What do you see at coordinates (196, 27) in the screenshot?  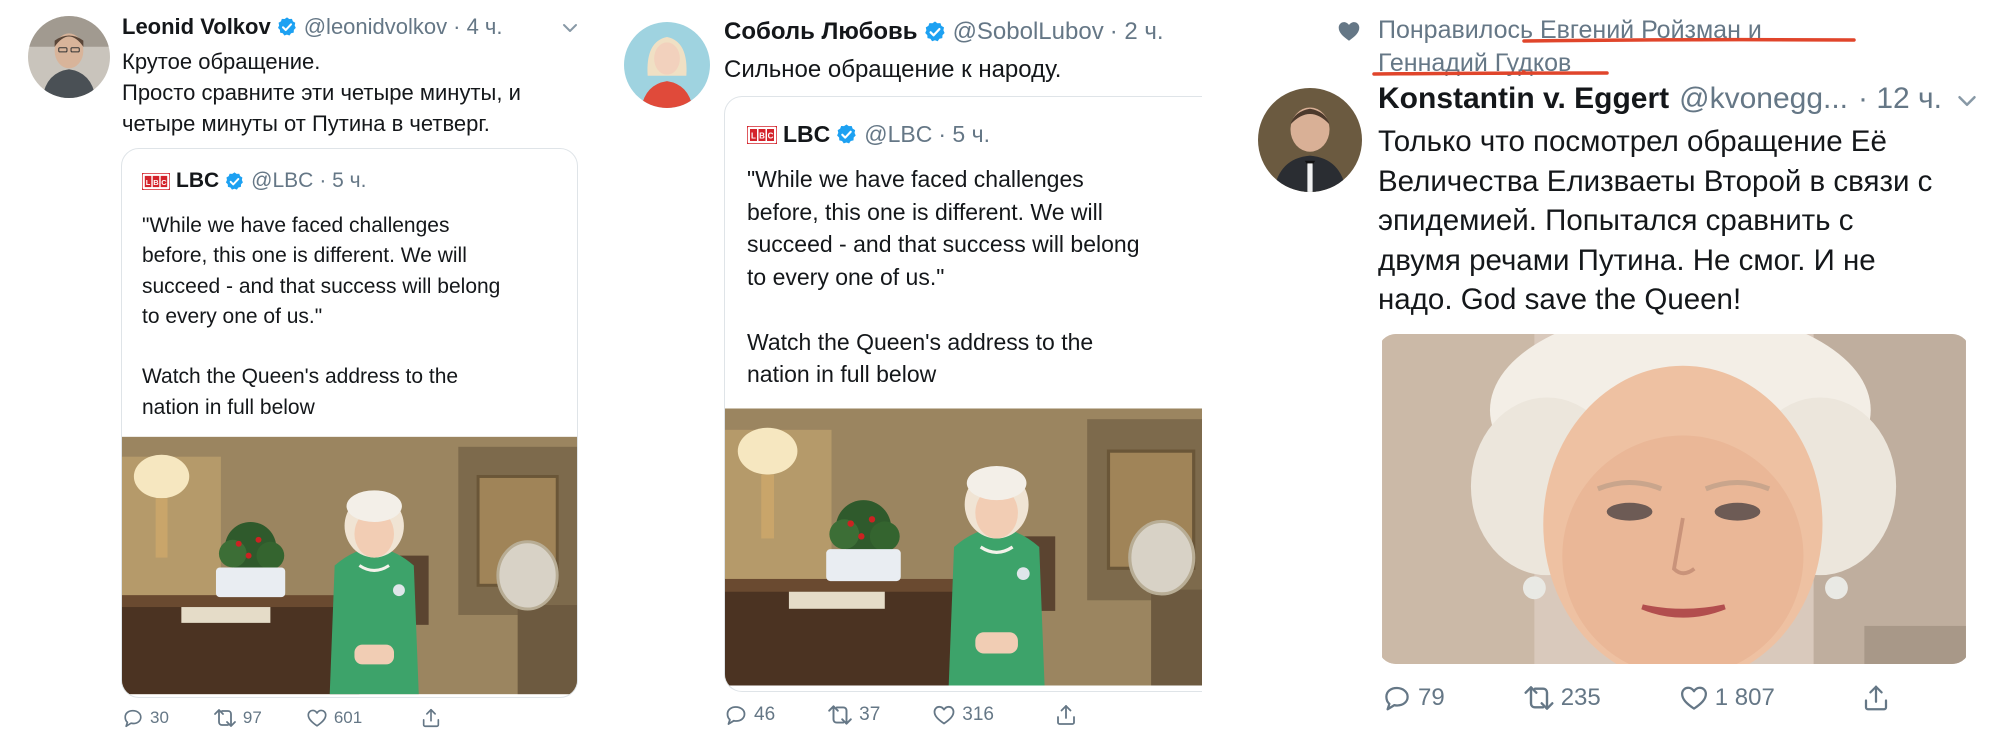 I see `author-name: Leonid Volkov` at bounding box center [196, 27].